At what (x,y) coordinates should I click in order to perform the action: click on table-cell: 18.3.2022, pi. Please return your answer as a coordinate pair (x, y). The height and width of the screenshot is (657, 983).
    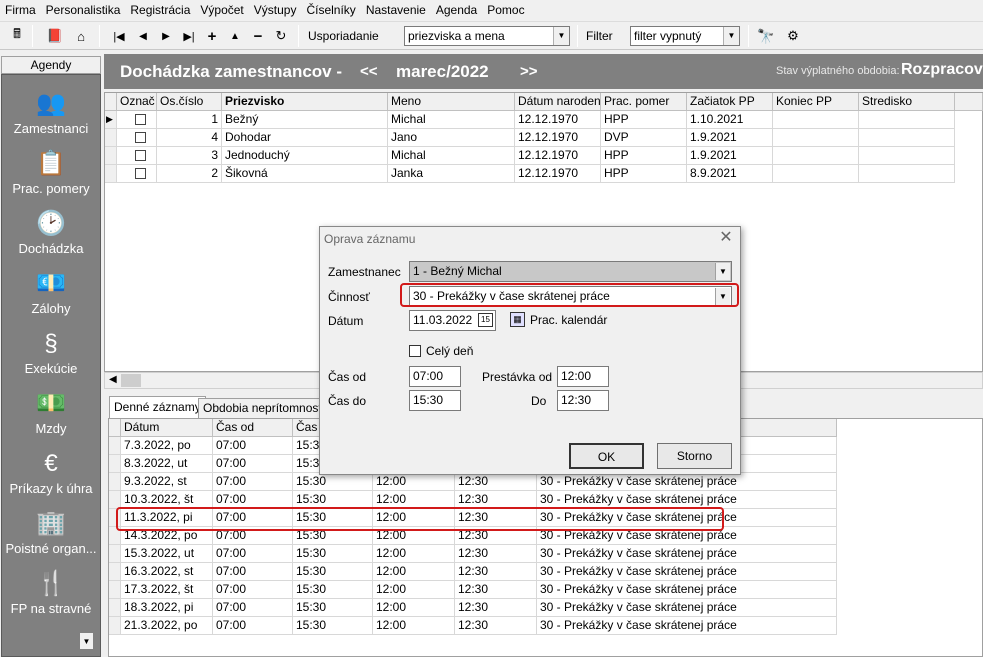
    Looking at the image, I should click on (167, 608).